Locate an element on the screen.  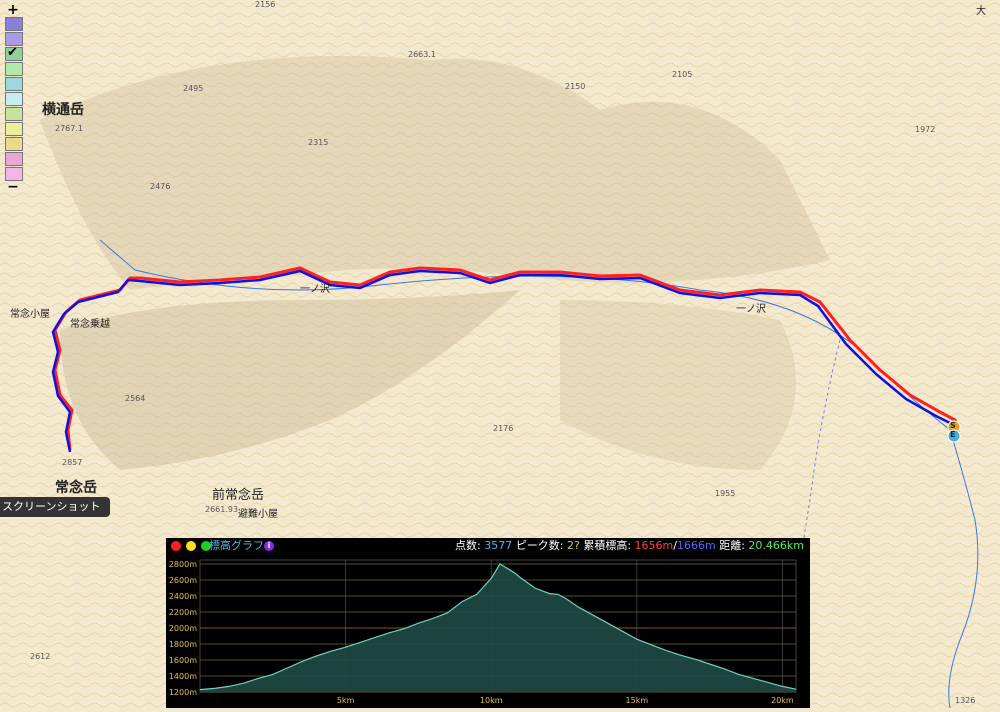
y-tick-label: 1600m is located at coordinates (183, 660).